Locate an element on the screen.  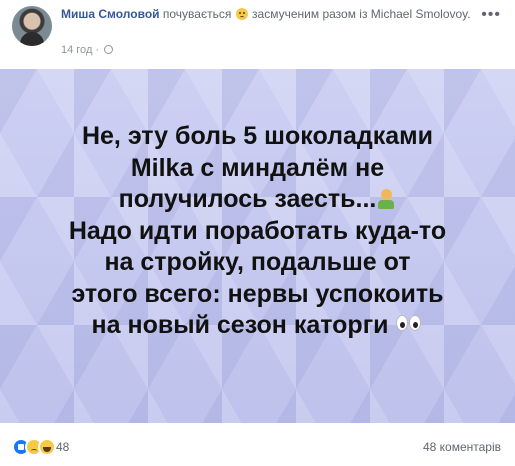
image-line: на новый сезон каторги is located at coordinates (257, 326).